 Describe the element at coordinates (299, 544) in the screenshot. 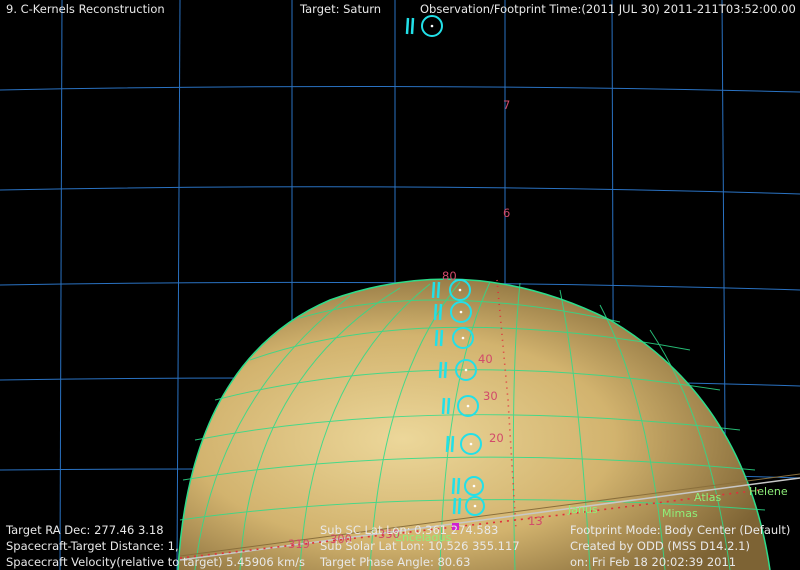

I see `track-number: 319` at that location.